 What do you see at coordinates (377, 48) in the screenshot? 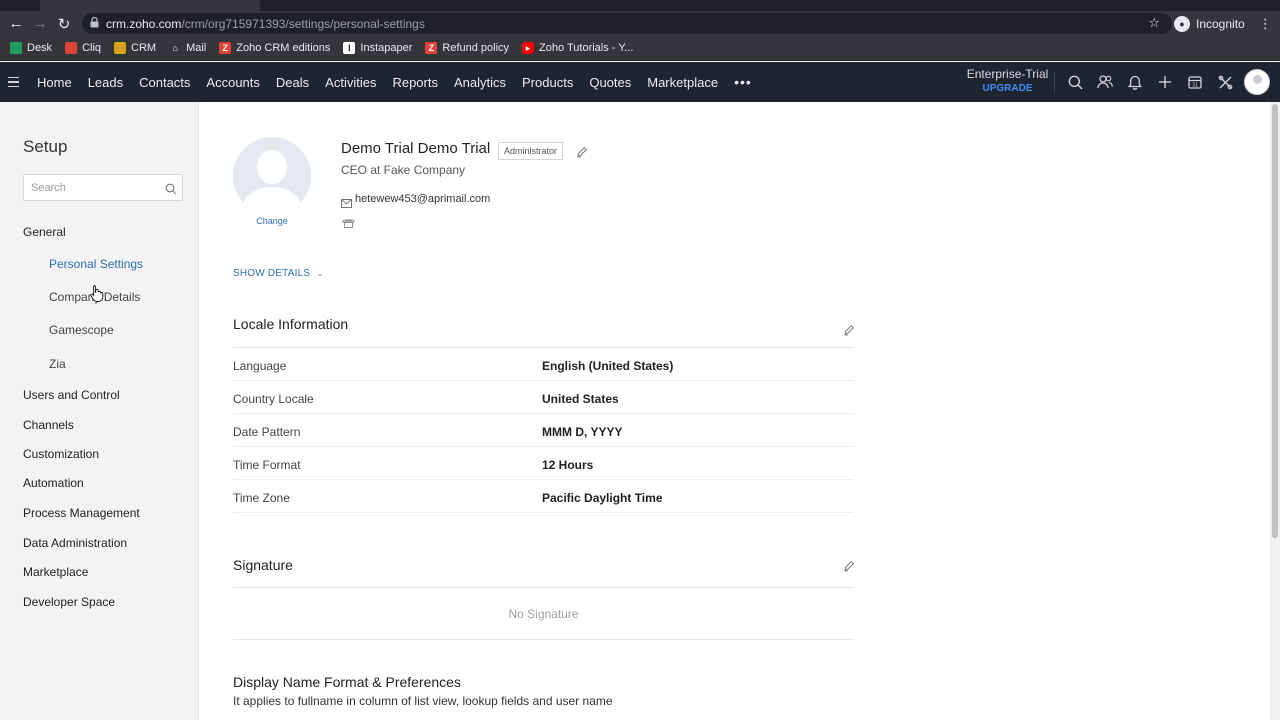
I see `bookmark-item: I Instapaper` at bounding box center [377, 48].